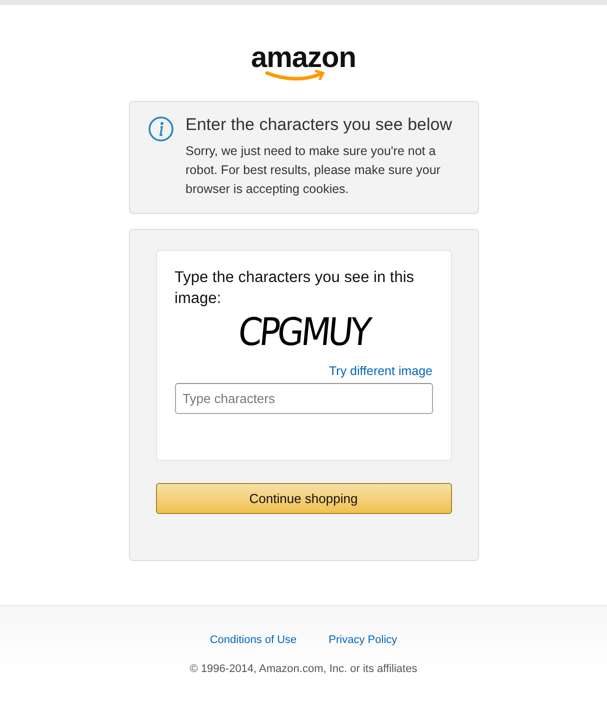 Image resolution: width=607 pixels, height=725 pixels. What do you see at coordinates (295, 288) in the screenshot?
I see `captcha-prompt: Type the characters you see in this image:` at bounding box center [295, 288].